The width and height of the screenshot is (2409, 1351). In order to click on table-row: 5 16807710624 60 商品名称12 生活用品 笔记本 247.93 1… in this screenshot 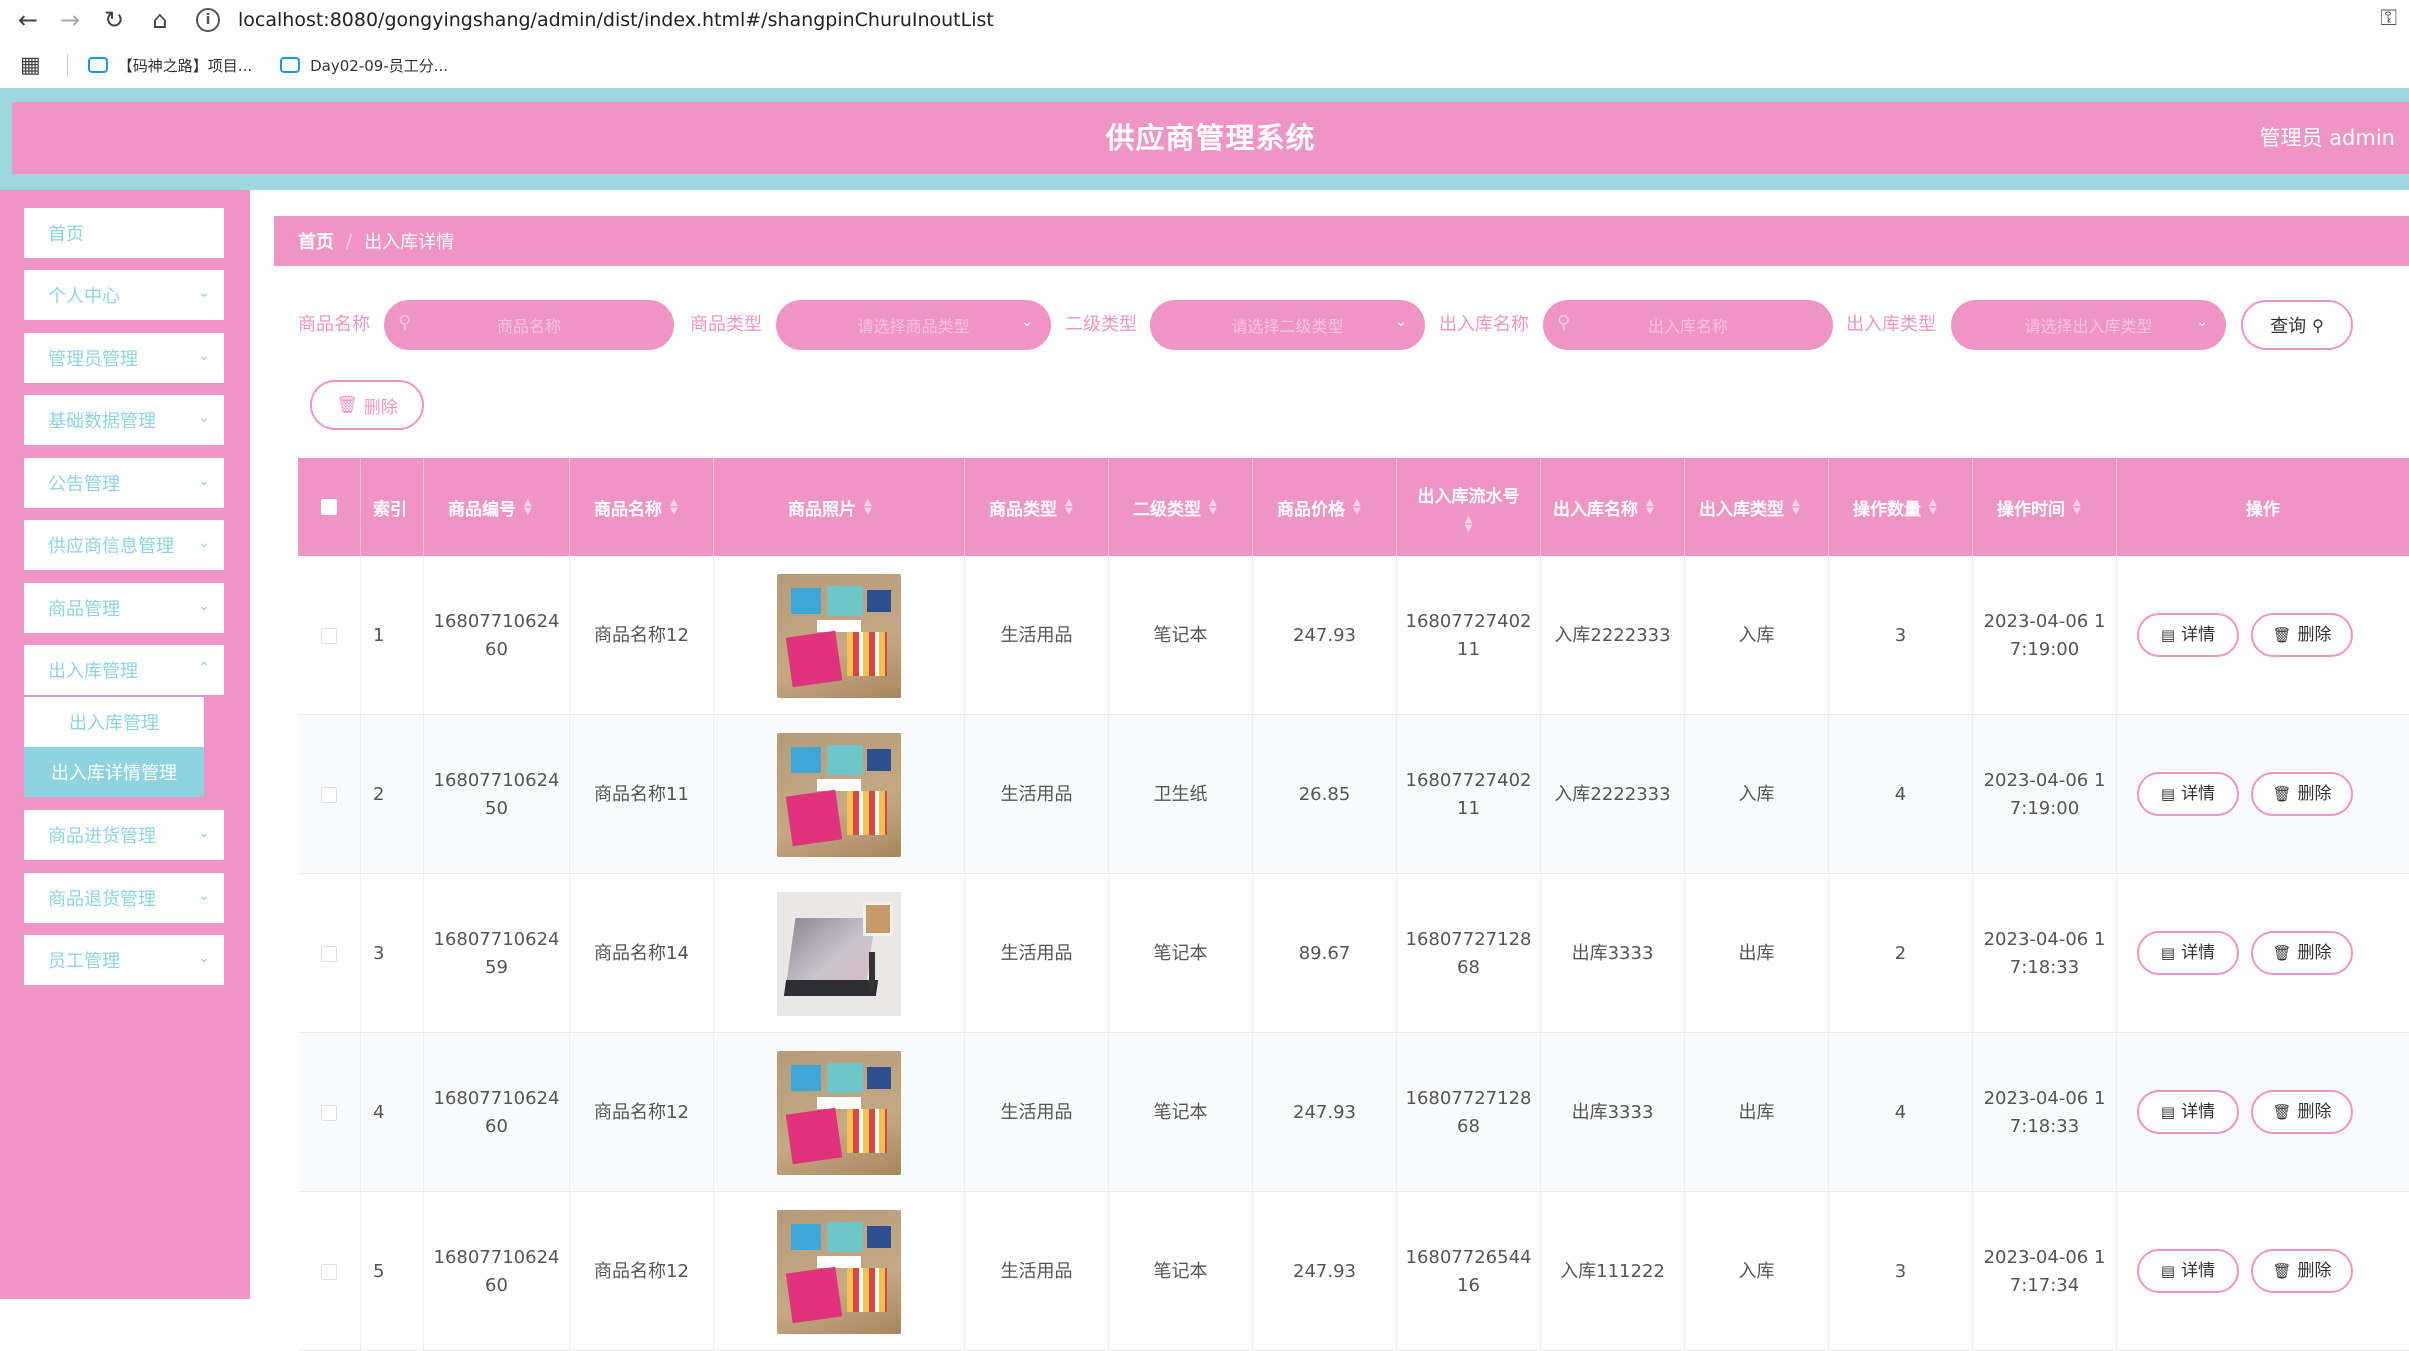, I will do `click(1353, 1271)`.